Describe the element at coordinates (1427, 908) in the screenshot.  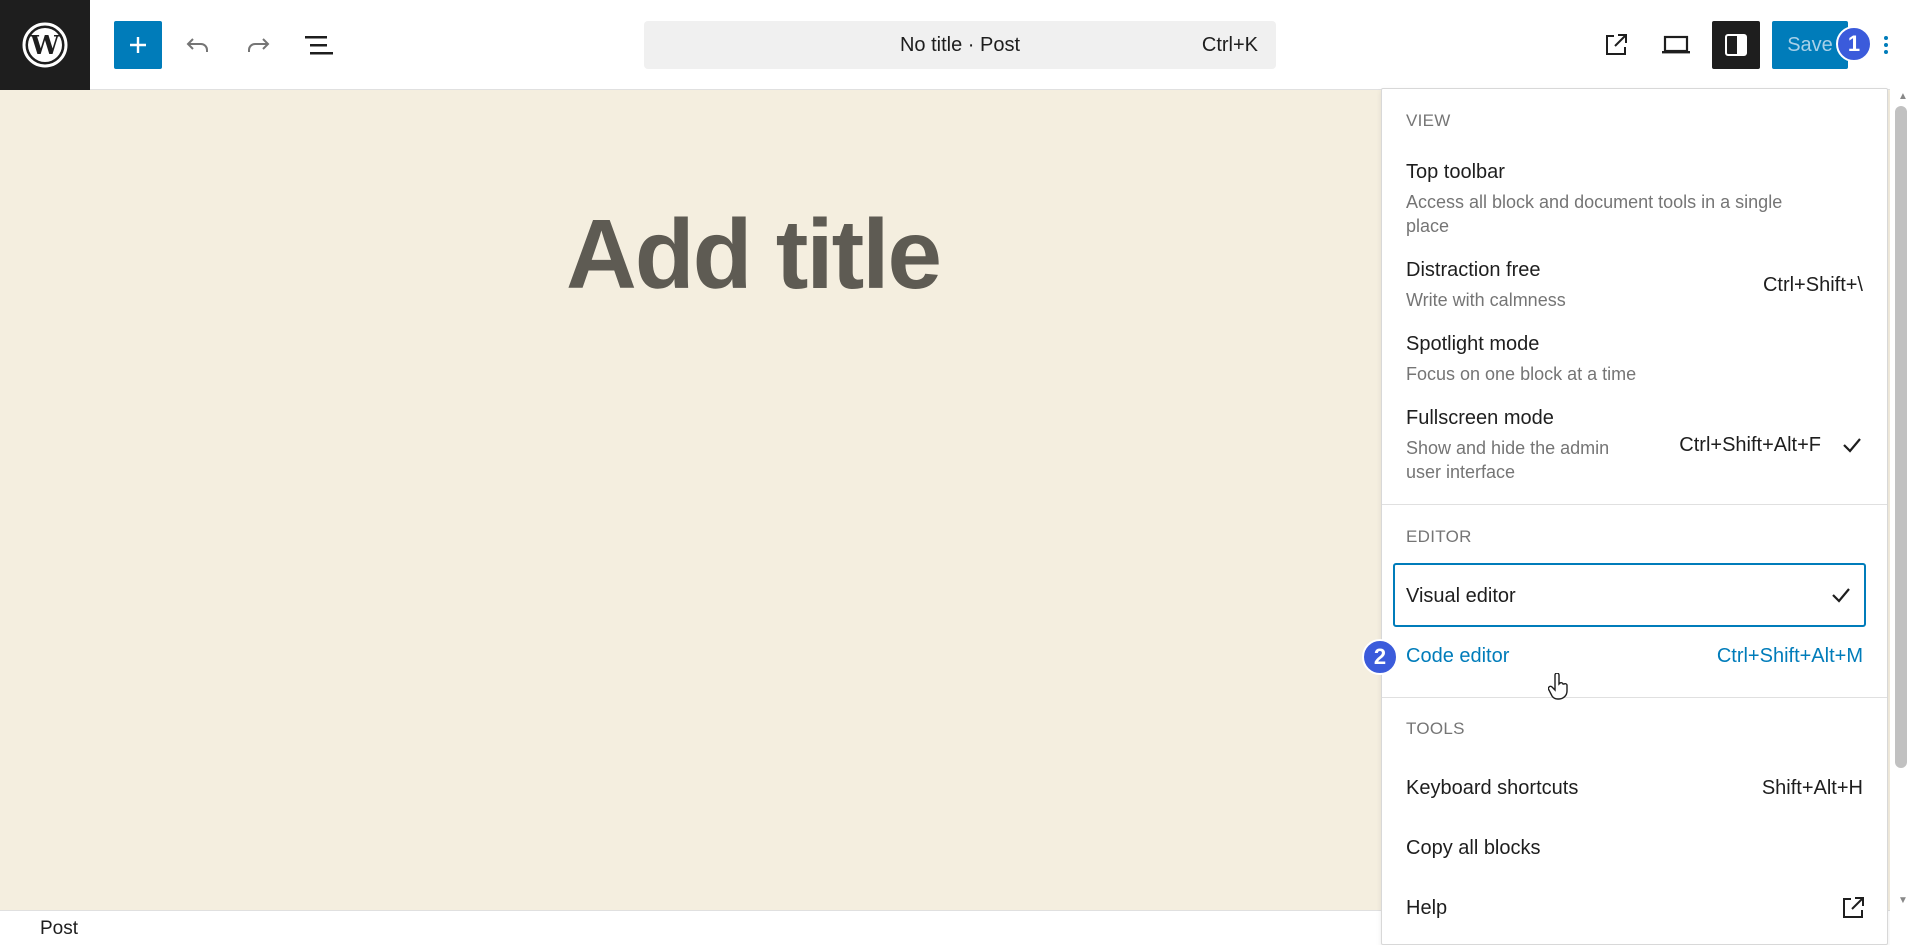
I see `menu-item-title: Help` at that location.